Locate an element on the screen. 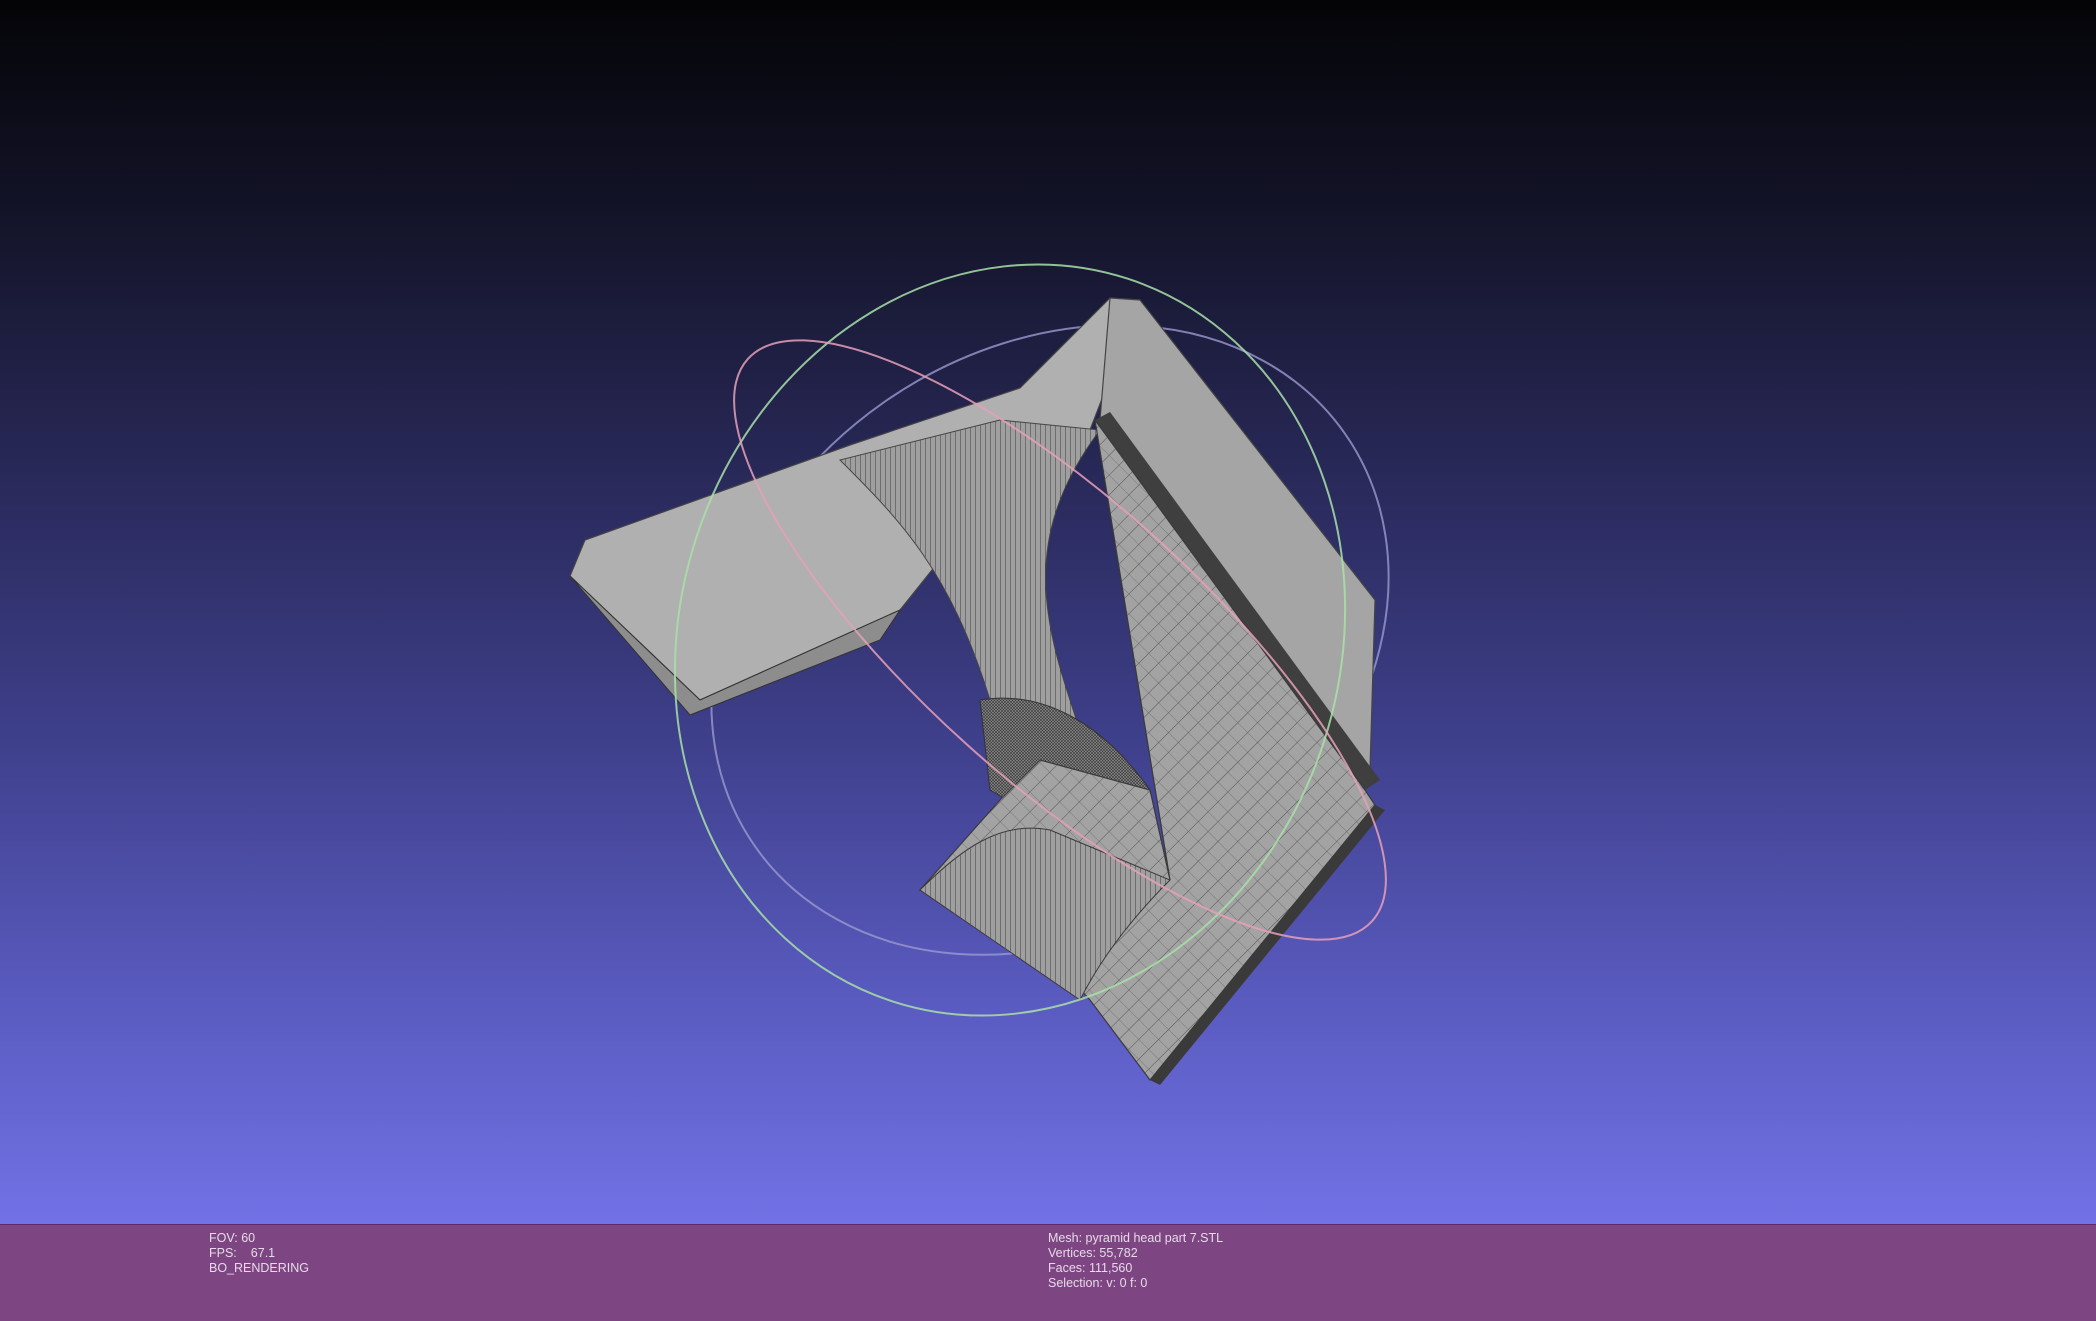 This screenshot has height=1321, width=2096. selection-line: Selection: v: 0 f: 0 is located at coordinates (1135, 1283).